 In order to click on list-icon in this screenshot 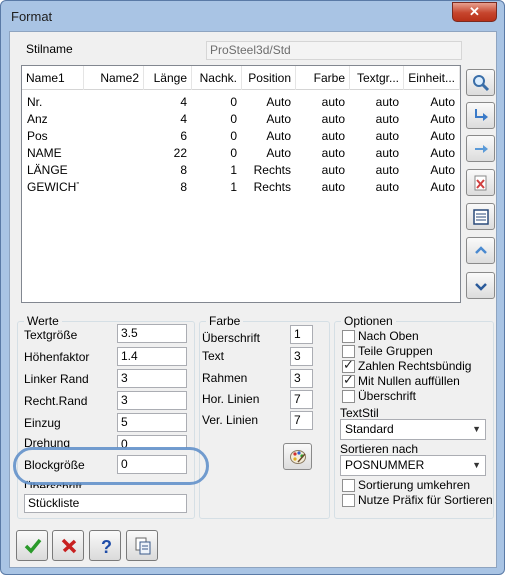, I will do `click(481, 217)`.